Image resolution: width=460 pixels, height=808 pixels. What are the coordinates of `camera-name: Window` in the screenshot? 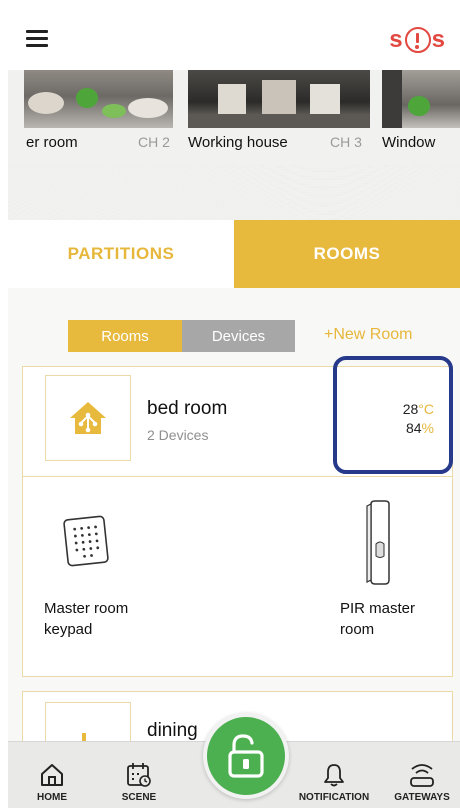 It's located at (409, 142).